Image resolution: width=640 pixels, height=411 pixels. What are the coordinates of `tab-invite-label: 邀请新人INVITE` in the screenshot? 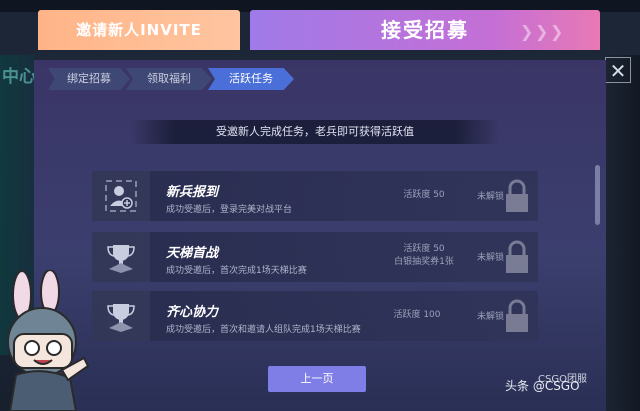 It's located at (139, 30).